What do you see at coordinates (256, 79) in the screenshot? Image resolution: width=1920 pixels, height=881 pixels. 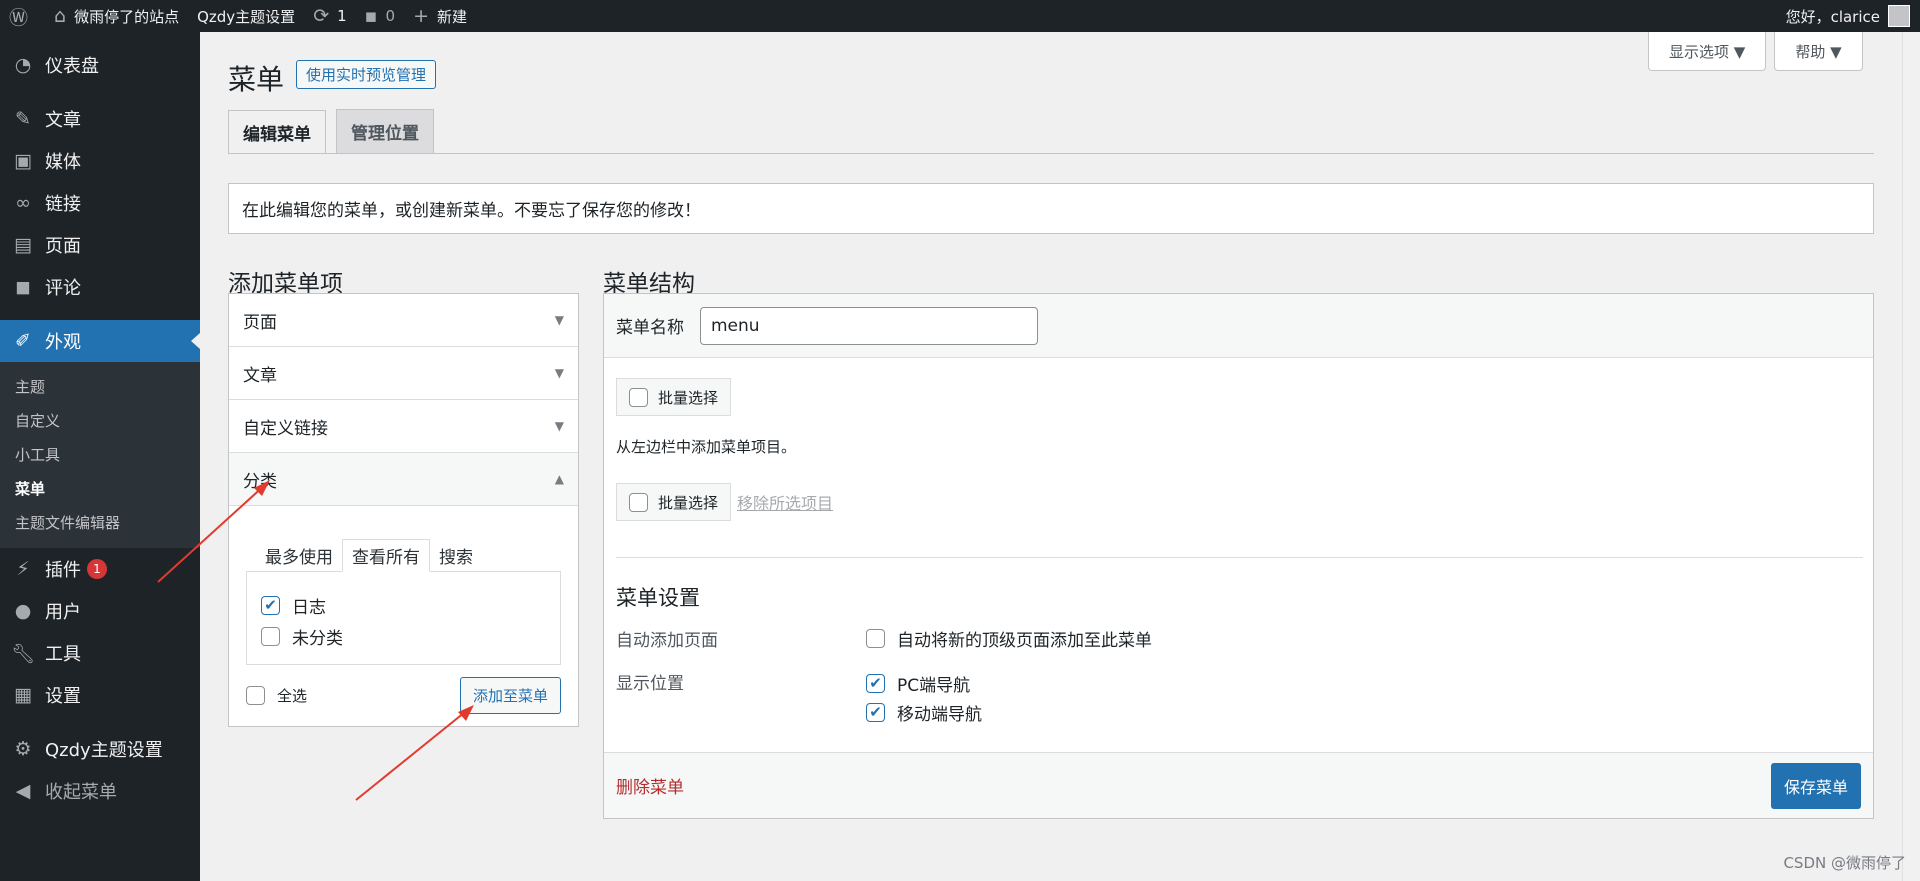 I see `page-title: 菜单` at bounding box center [256, 79].